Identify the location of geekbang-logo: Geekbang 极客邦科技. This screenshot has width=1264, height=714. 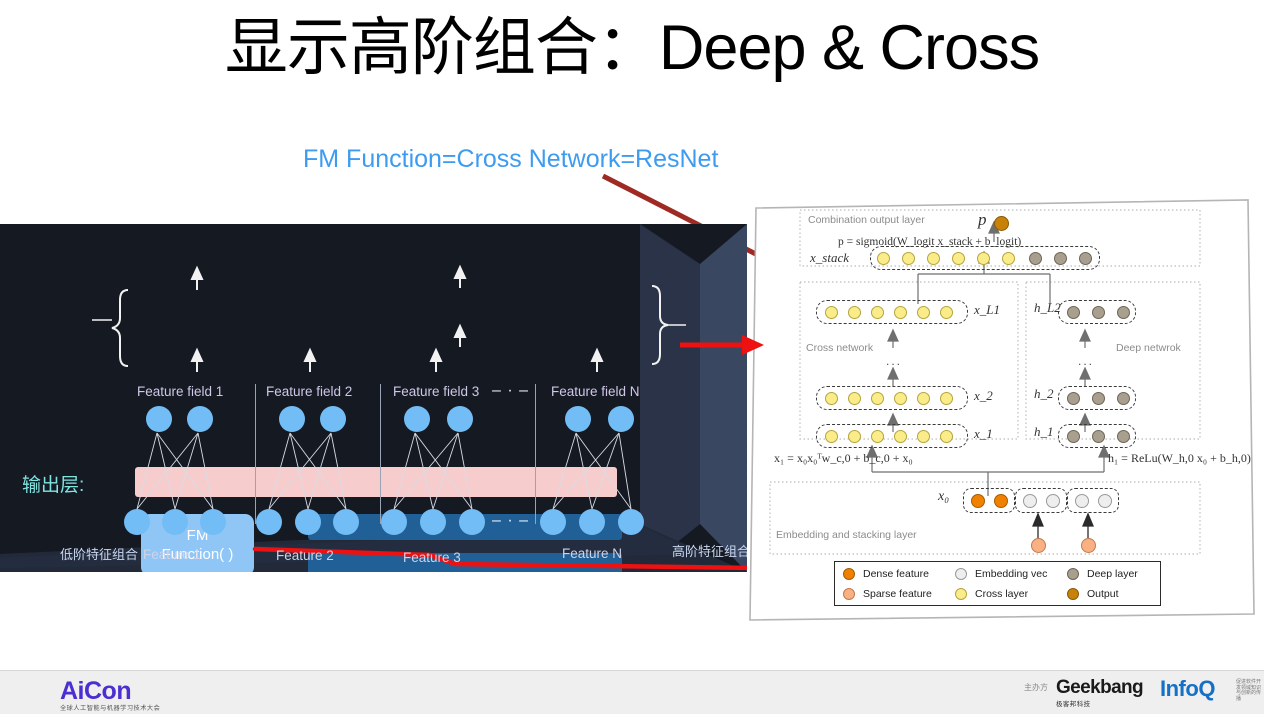
(1100, 693).